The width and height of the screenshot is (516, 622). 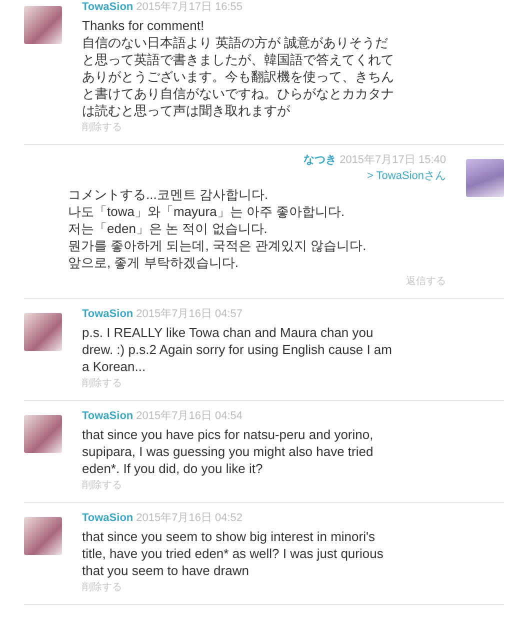 What do you see at coordinates (189, 518) in the screenshot?
I see `comment-date: 2015年7月16日 04:52` at bounding box center [189, 518].